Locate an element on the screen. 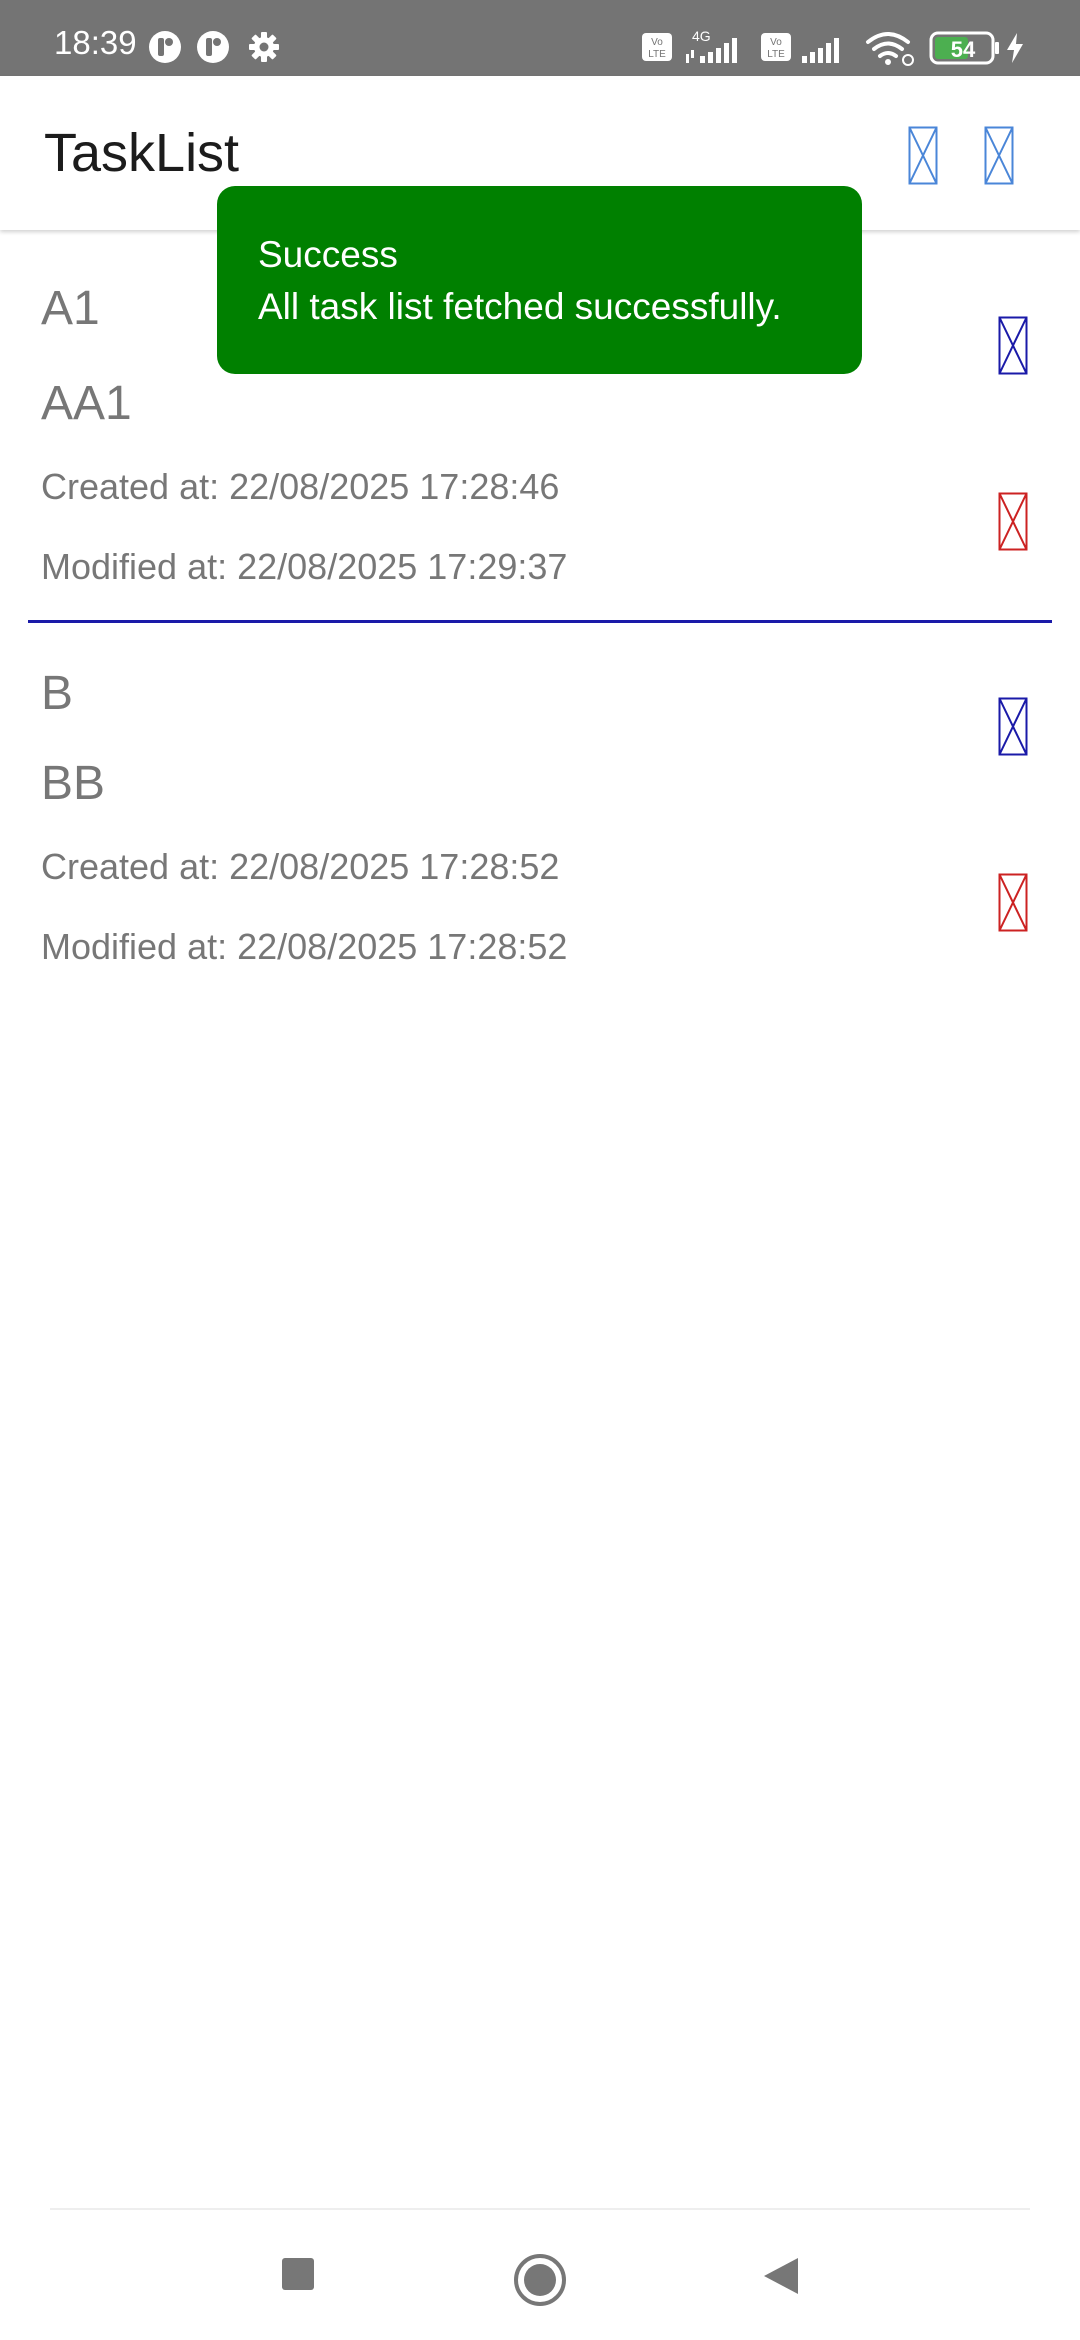 The image size is (1080, 2340). add-task-button is located at coordinates (933, 157).